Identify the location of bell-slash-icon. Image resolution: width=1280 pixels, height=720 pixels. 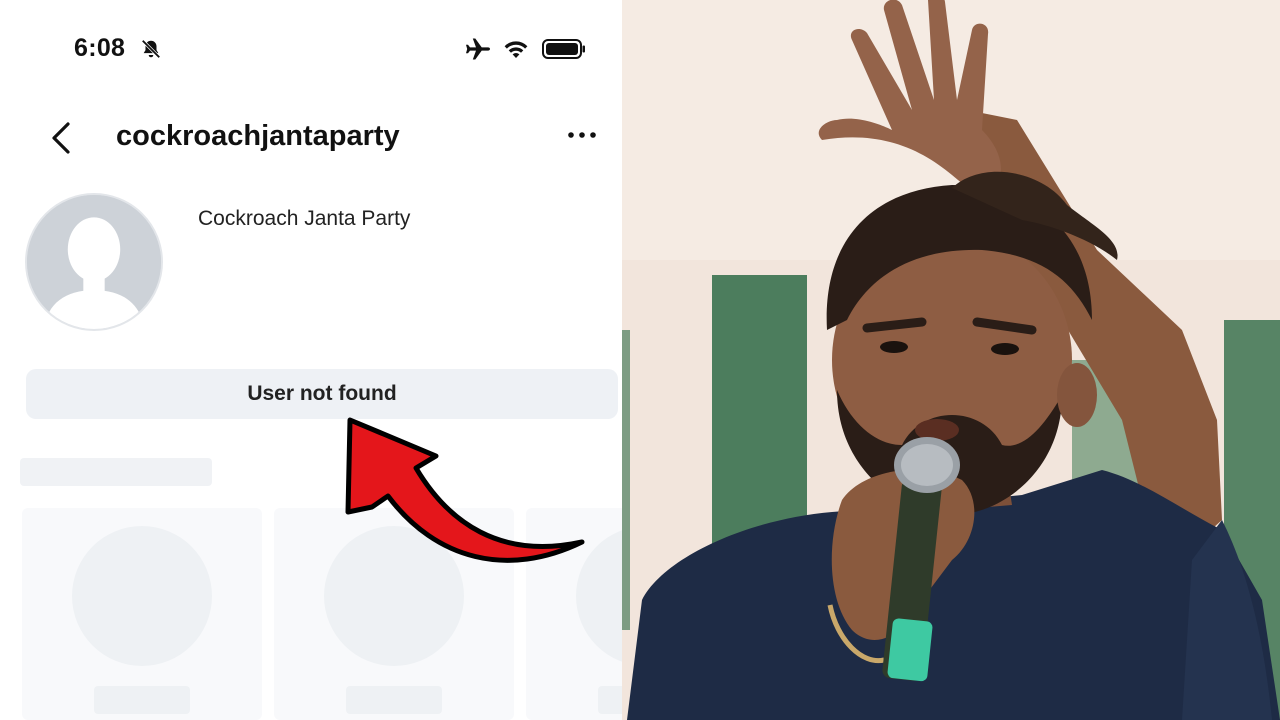
(151, 49).